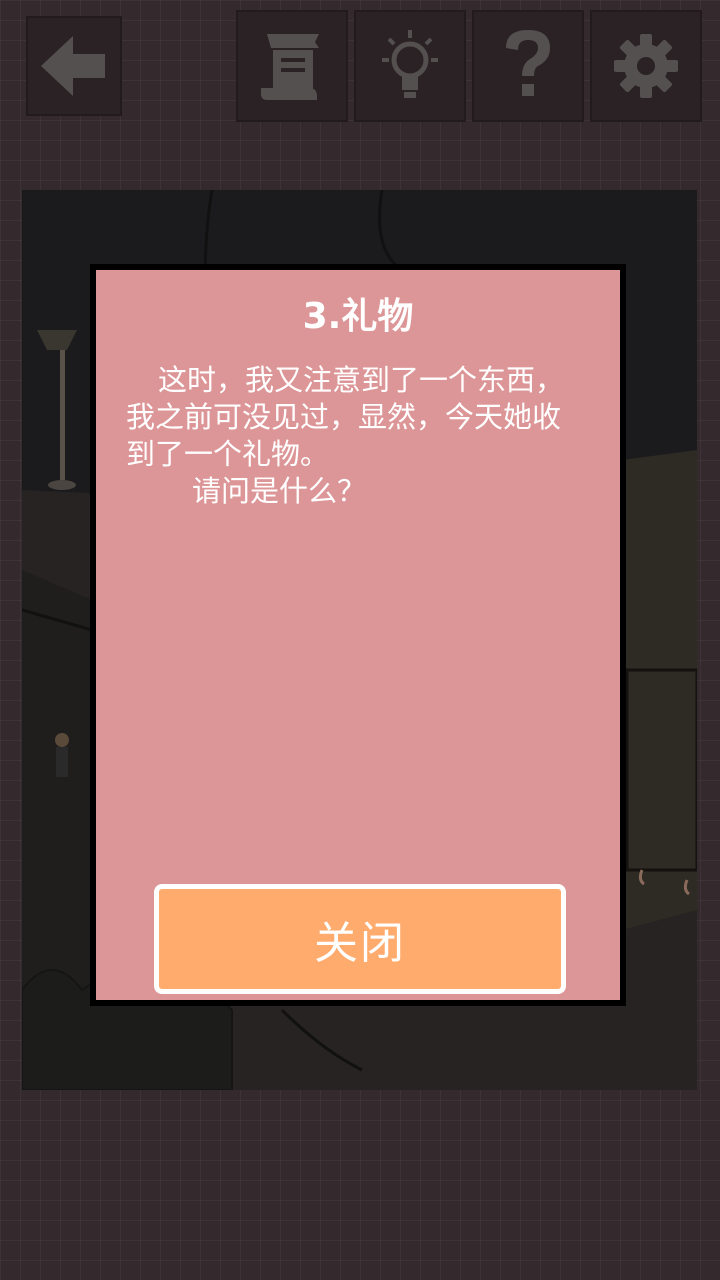 This screenshot has width=720, height=1280. What do you see at coordinates (360, 939) in the screenshot?
I see `close-button: 关闭` at bounding box center [360, 939].